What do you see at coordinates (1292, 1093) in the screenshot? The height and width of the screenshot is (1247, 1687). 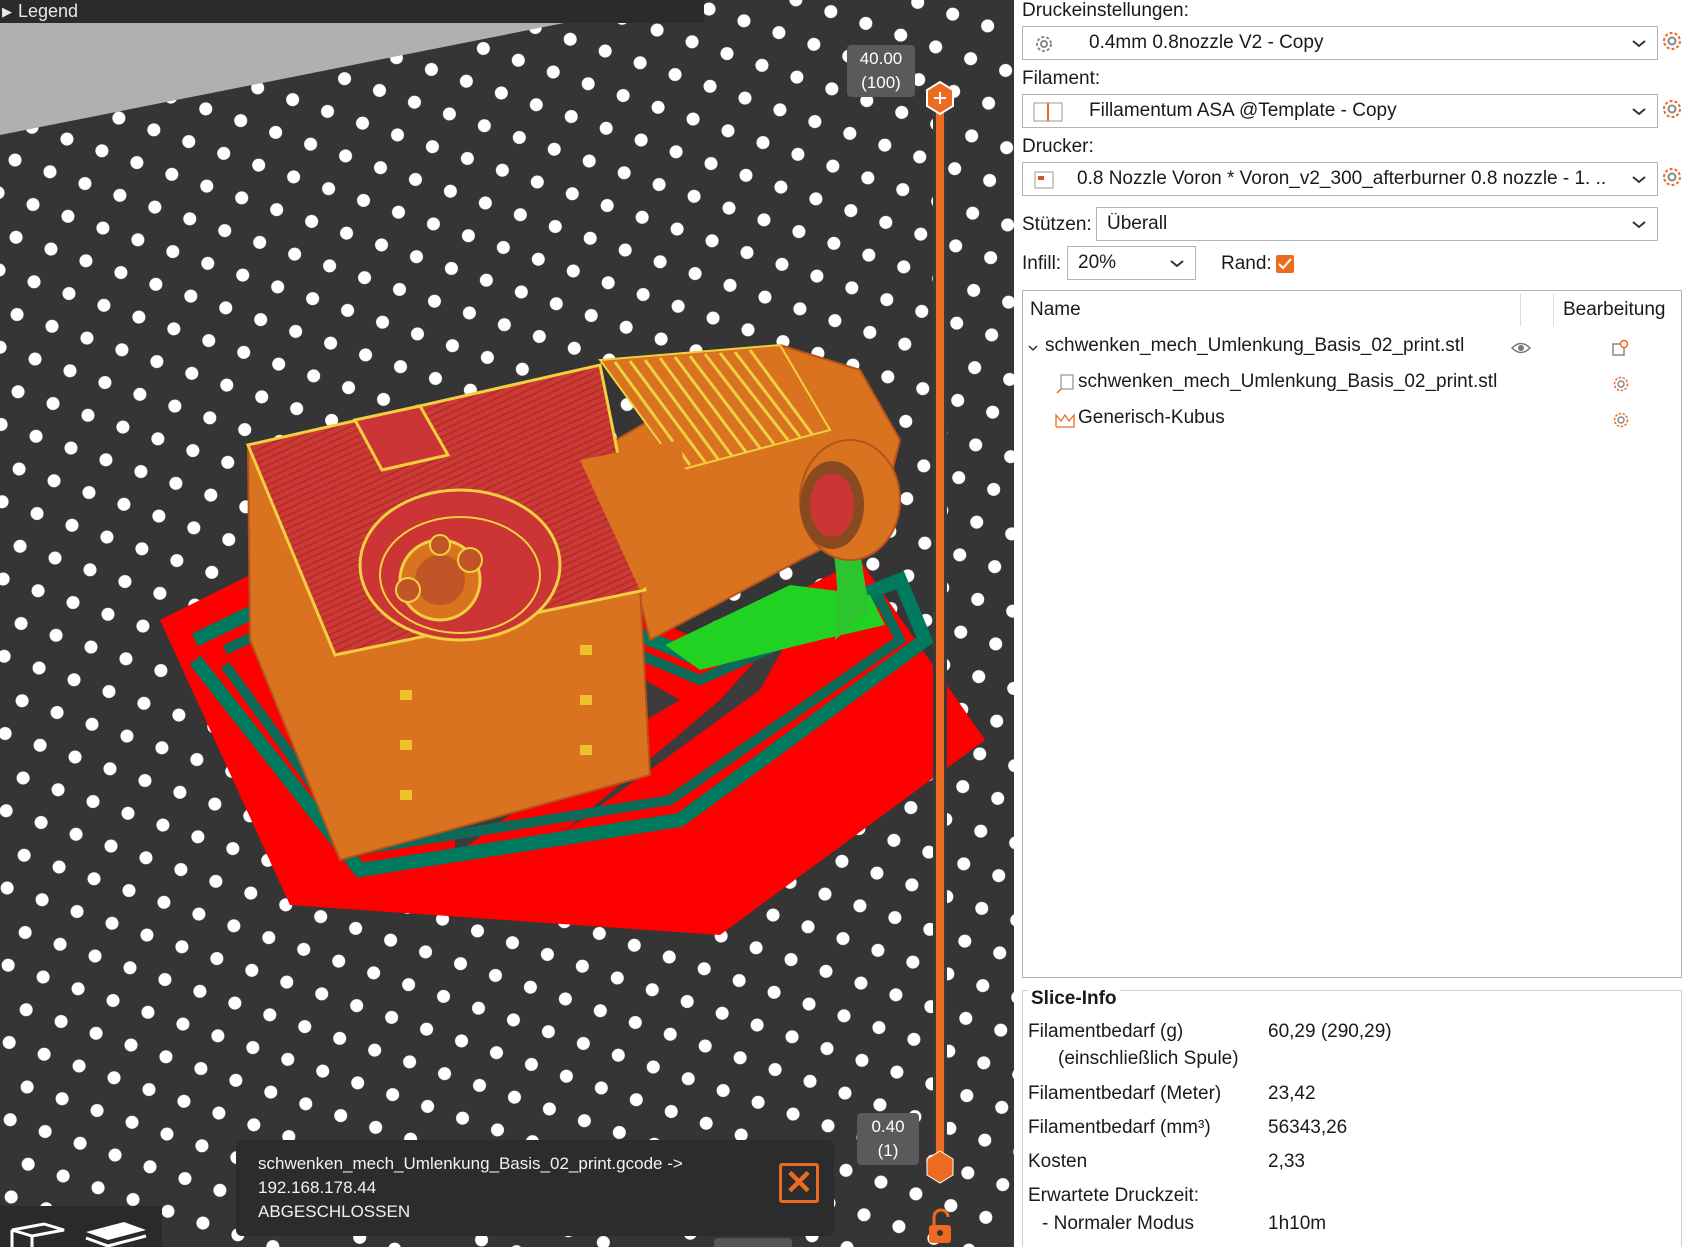 I see `slice-info-value: 23,42` at bounding box center [1292, 1093].